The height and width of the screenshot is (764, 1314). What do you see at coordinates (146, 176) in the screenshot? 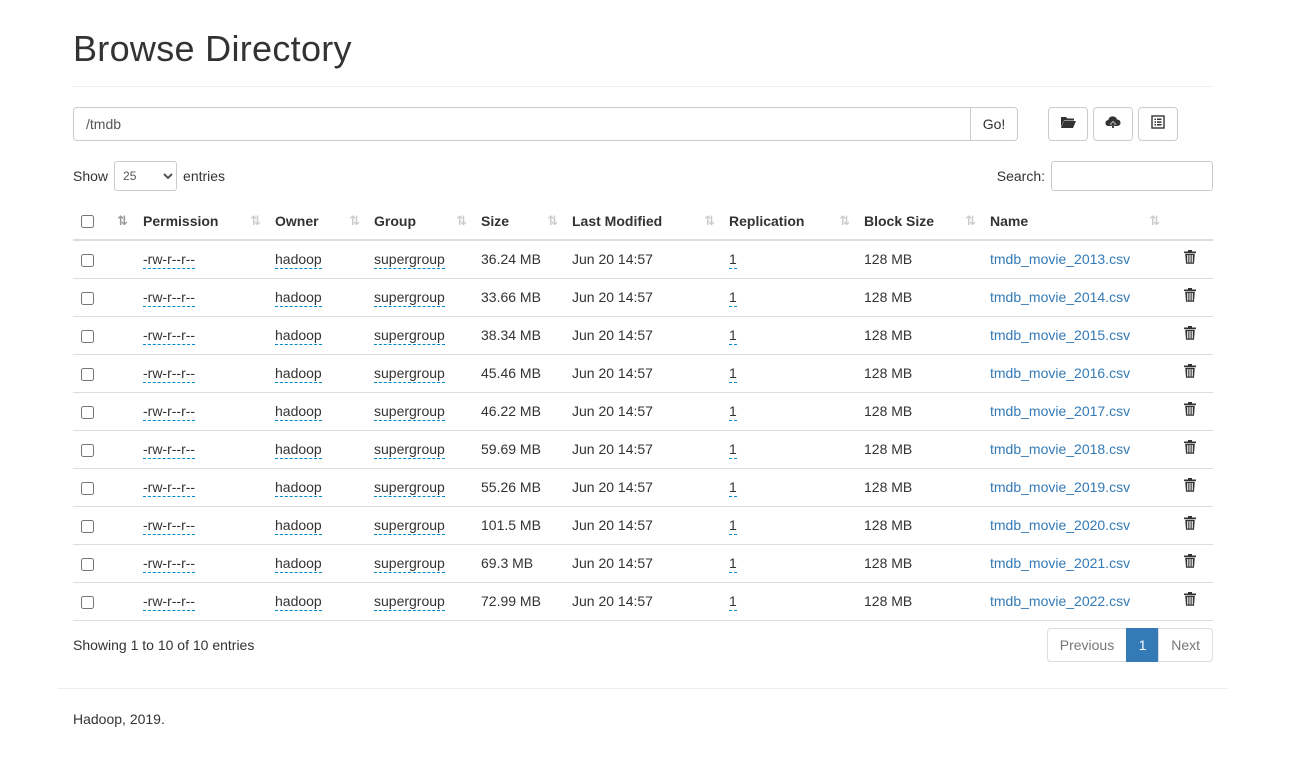
I see `entries-per-page-select: 25` at bounding box center [146, 176].